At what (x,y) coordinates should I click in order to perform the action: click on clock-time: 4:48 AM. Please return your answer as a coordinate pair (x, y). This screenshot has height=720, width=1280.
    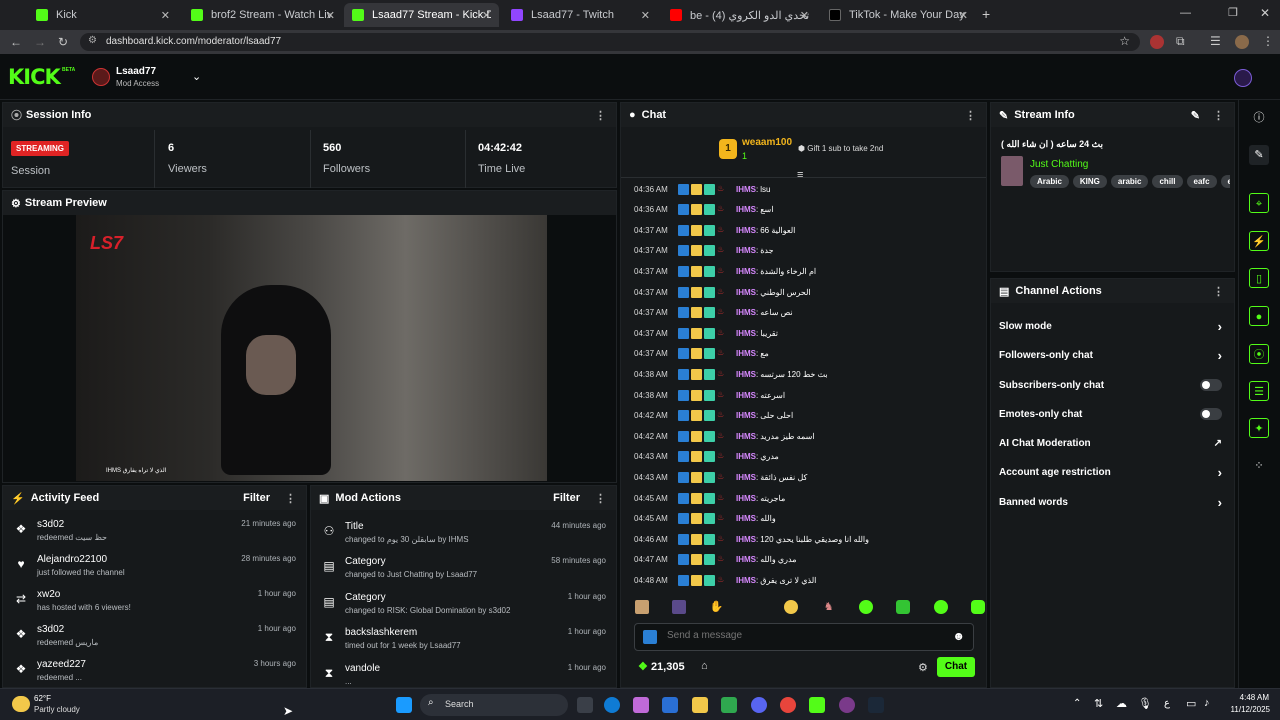
    Looking at the image, I should click on (1251, 697).